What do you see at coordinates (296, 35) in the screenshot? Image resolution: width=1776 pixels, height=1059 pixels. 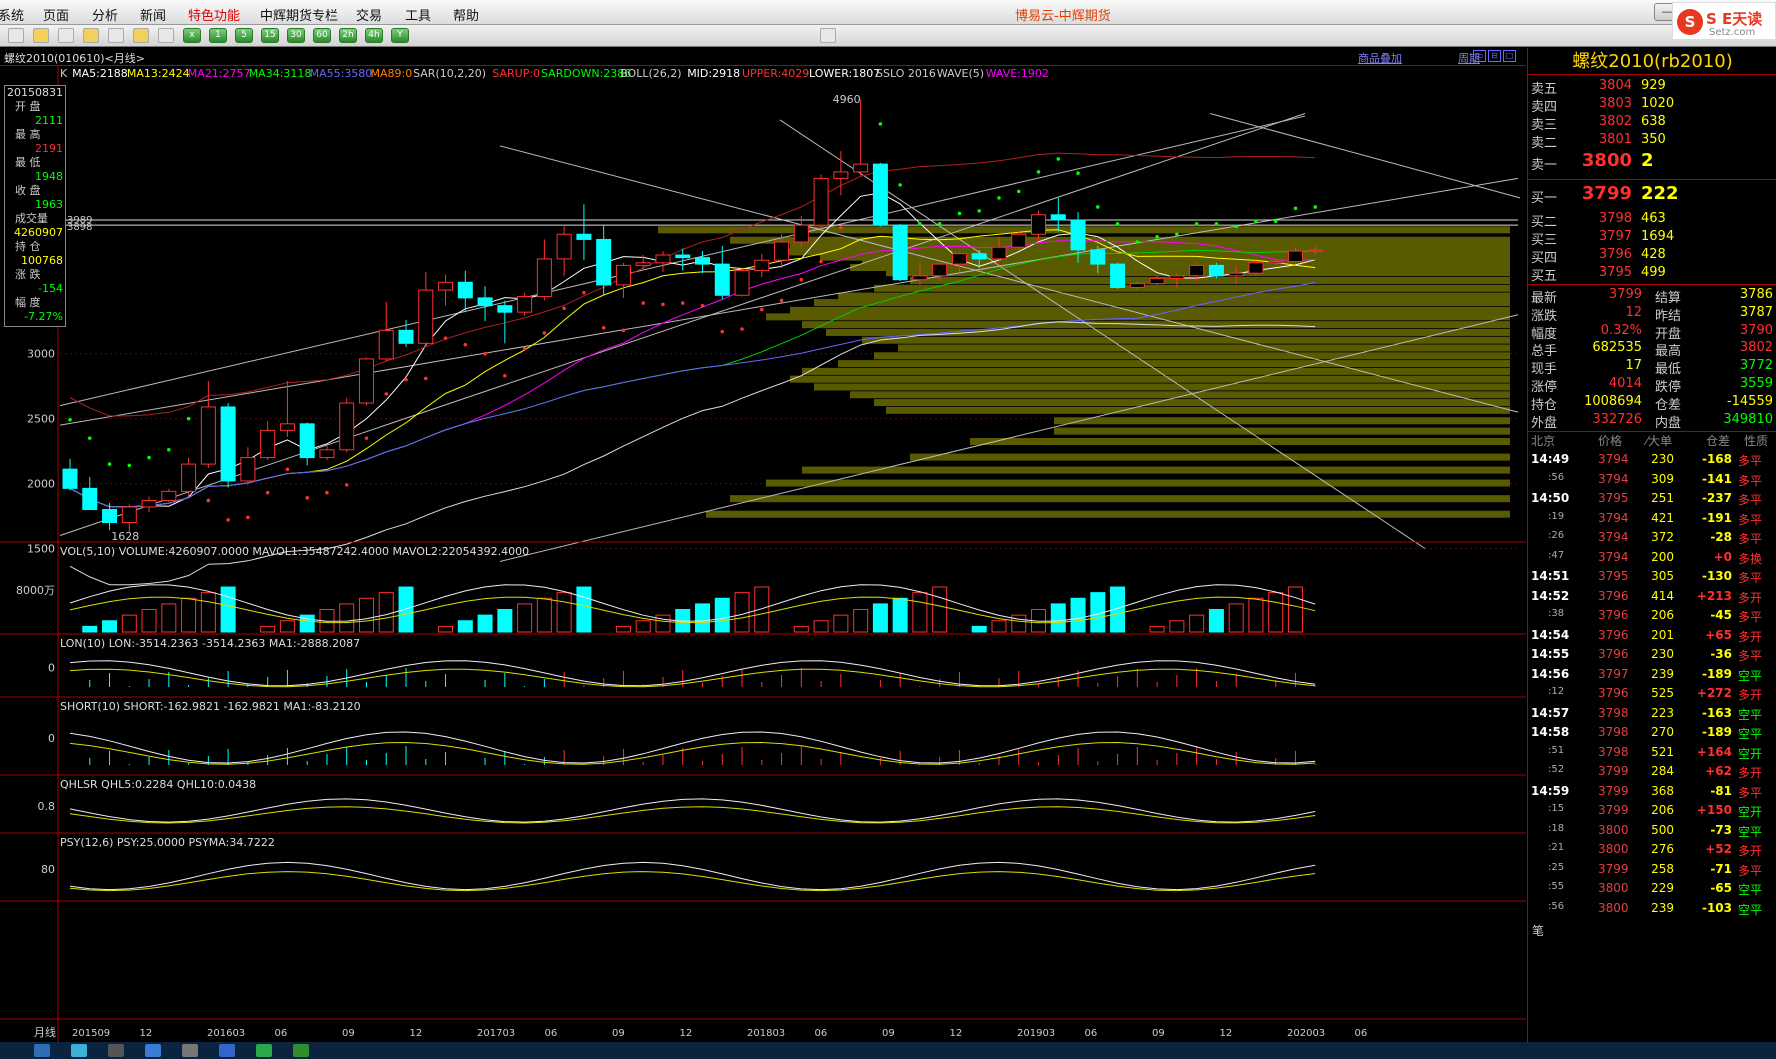 I see `30-icon: 30` at bounding box center [296, 35].